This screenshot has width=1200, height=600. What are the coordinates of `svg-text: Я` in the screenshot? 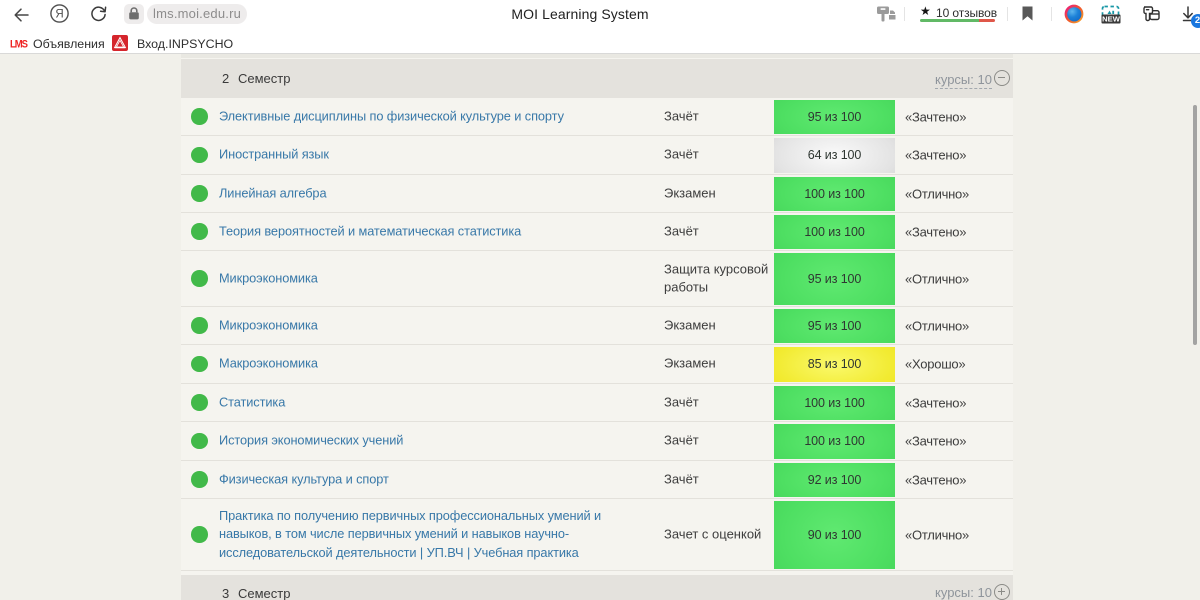 It's located at (59, 15).